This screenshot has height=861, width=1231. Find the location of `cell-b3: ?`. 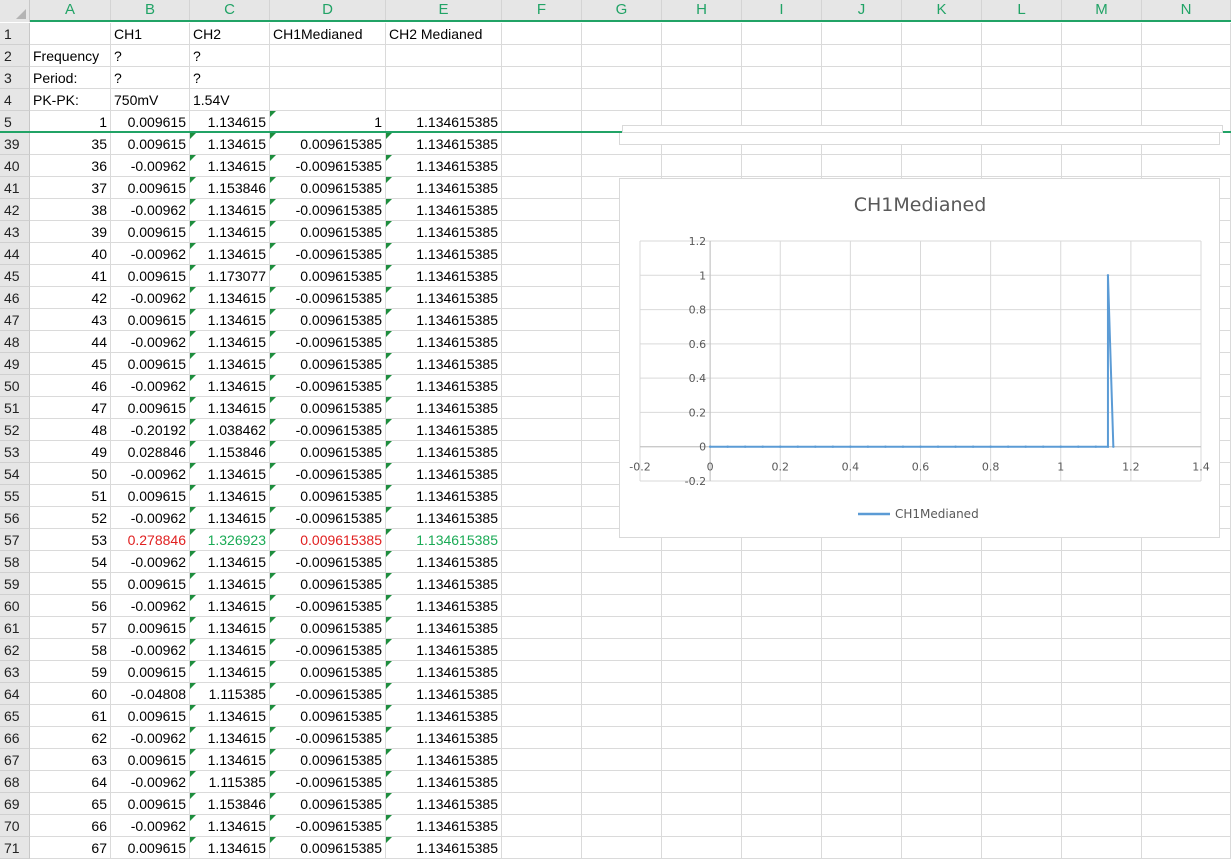

cell-b3: ? is located at coordinates (150, 78).